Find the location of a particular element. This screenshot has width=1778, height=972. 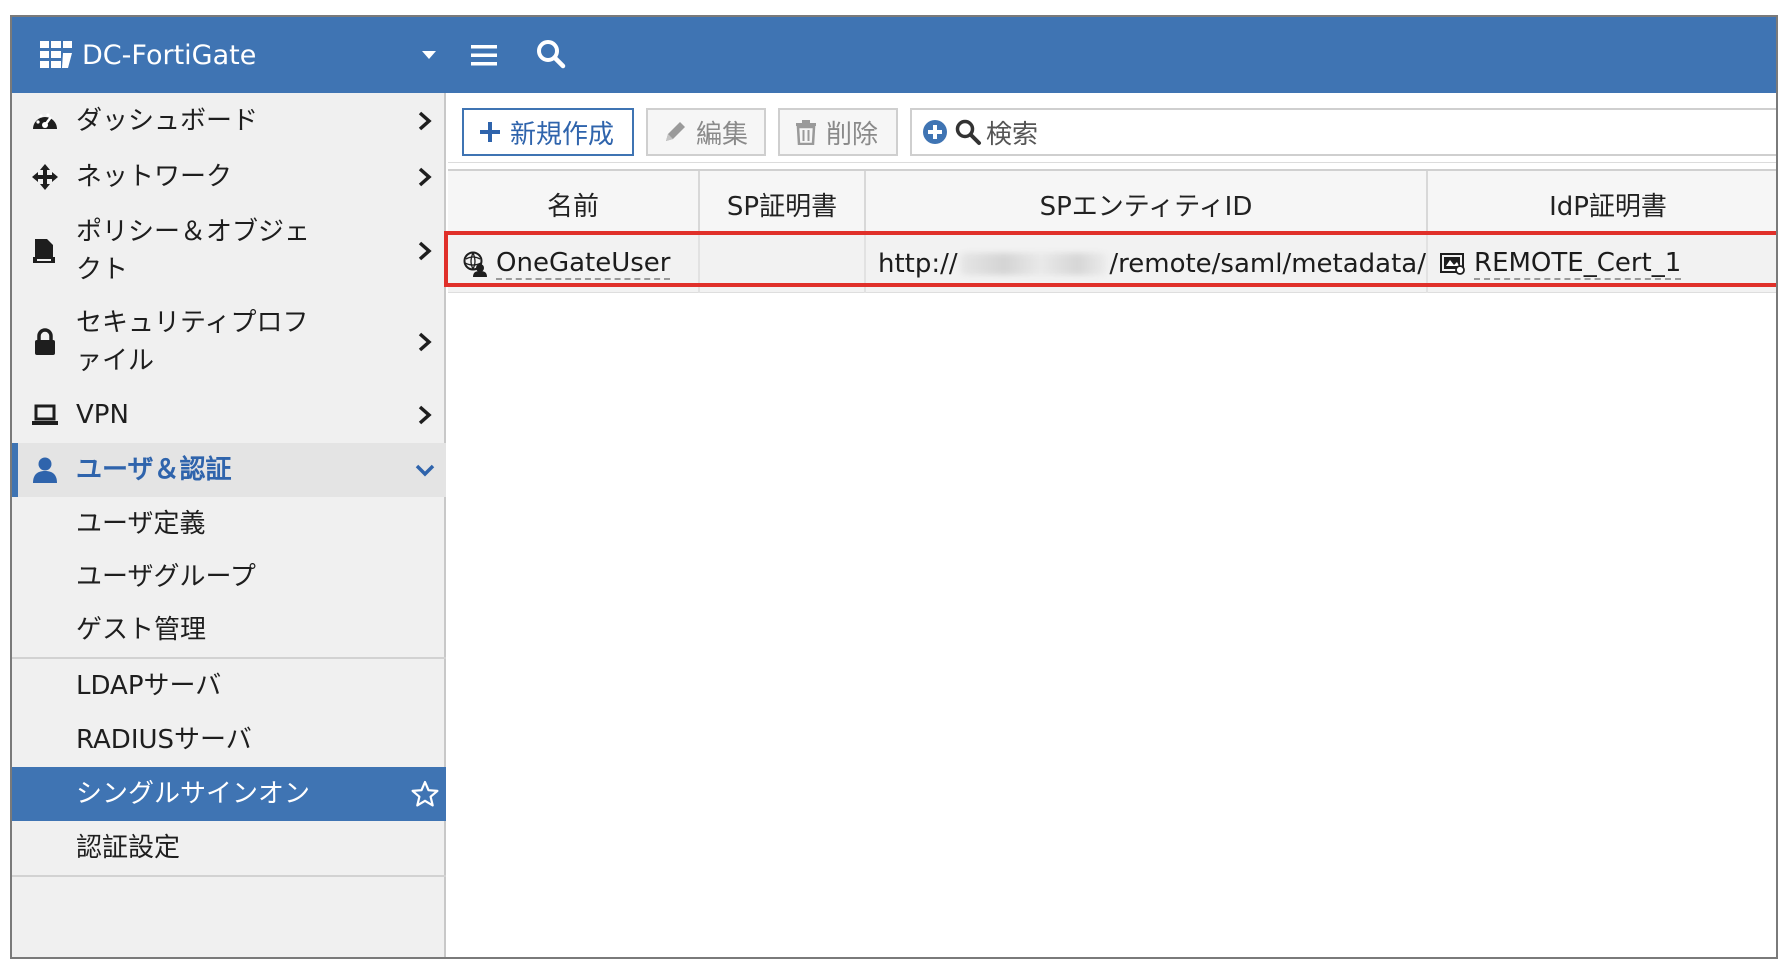

sidebar-subitem-label: LDAPサーバ is located at coordinates (149, 686).